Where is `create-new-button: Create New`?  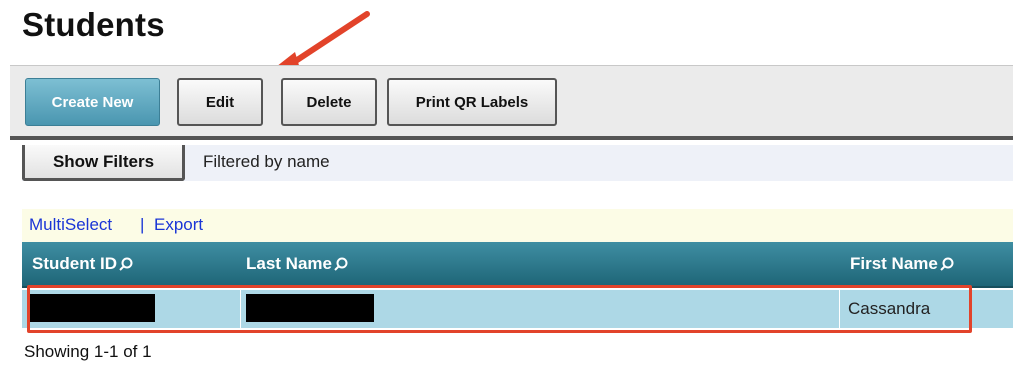
create-new-button: Create New is located at coordinates (92, 102).